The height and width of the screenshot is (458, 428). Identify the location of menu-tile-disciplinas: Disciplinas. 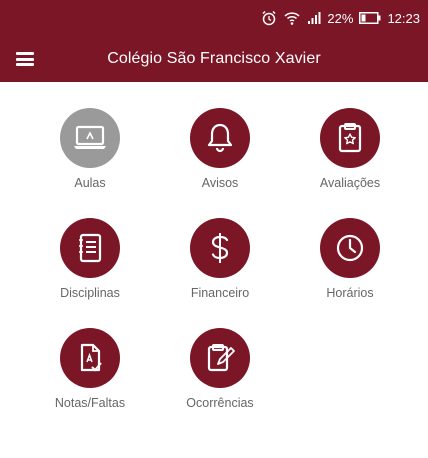
(90, 259).